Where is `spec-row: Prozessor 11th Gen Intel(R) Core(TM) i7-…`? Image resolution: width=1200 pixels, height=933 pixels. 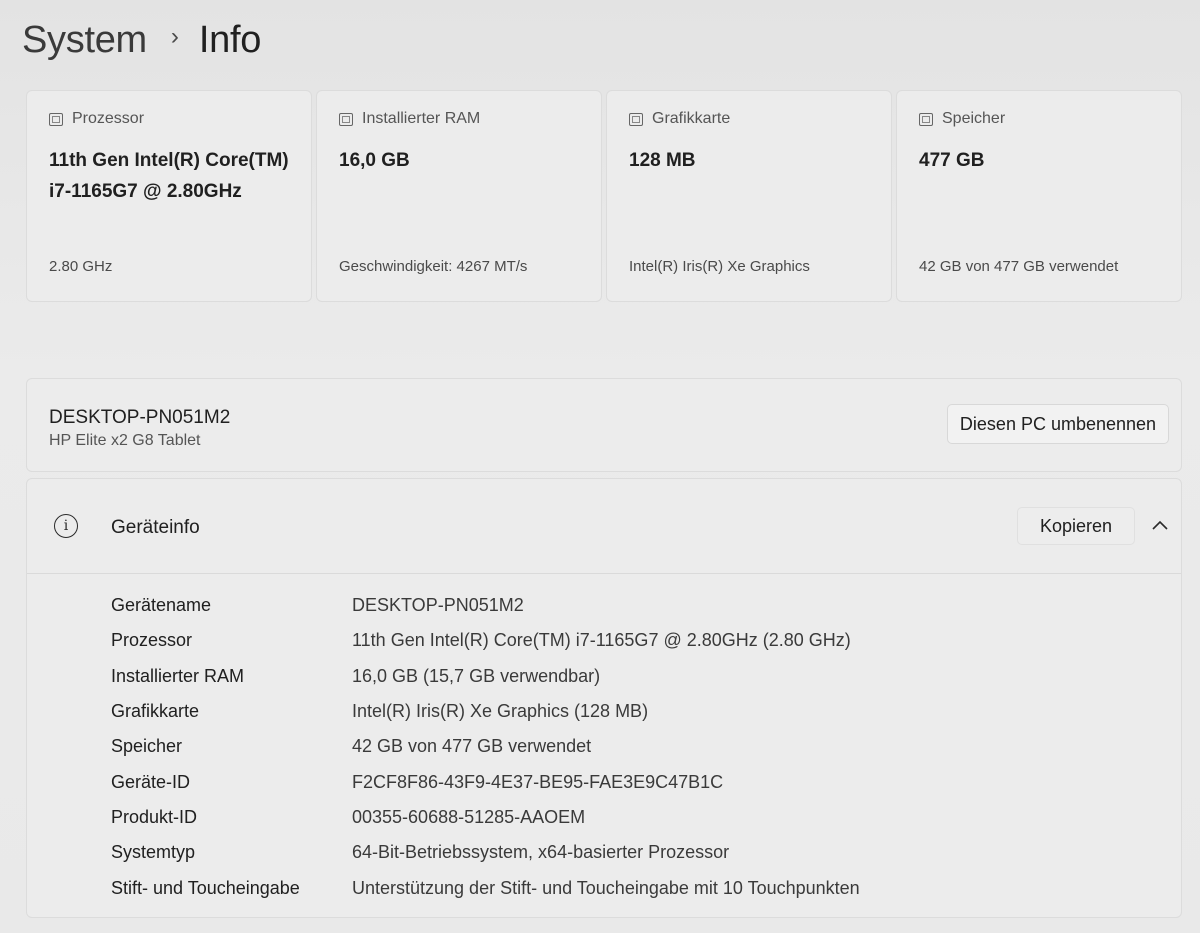
spec-row: Prozessor 11th Gen Intel(R) Core(TM) i7-… is located at coordinates (485, 640).